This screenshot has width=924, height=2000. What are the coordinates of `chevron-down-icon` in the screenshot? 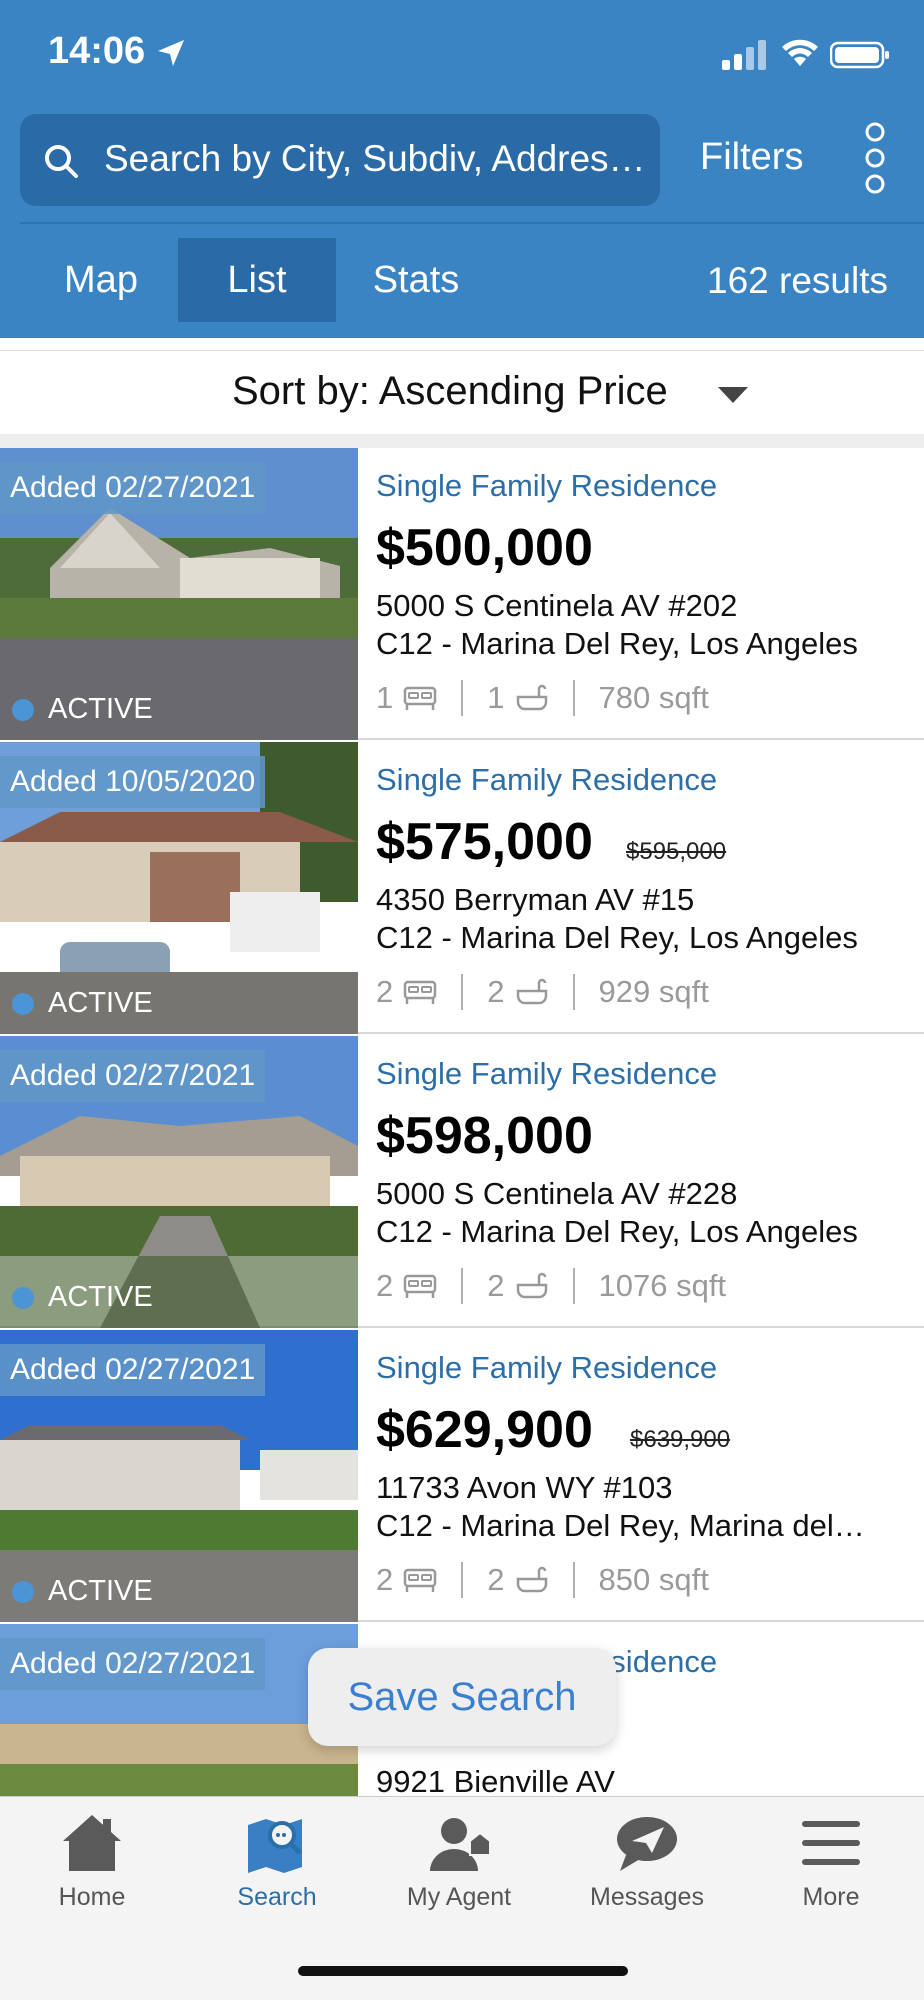 It's located at (733, 395).